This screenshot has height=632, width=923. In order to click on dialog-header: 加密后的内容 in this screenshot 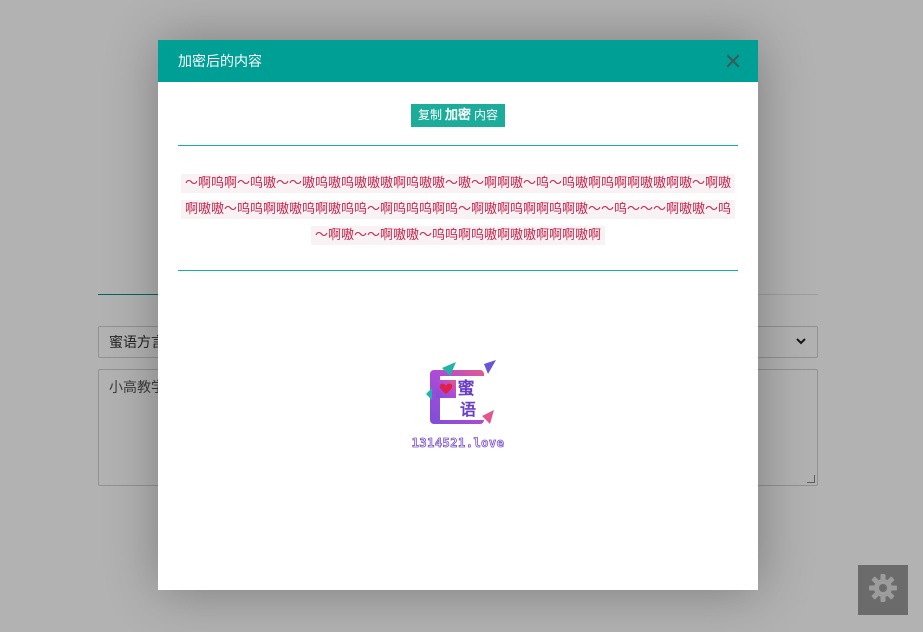, I will do `click(458, 61)`.